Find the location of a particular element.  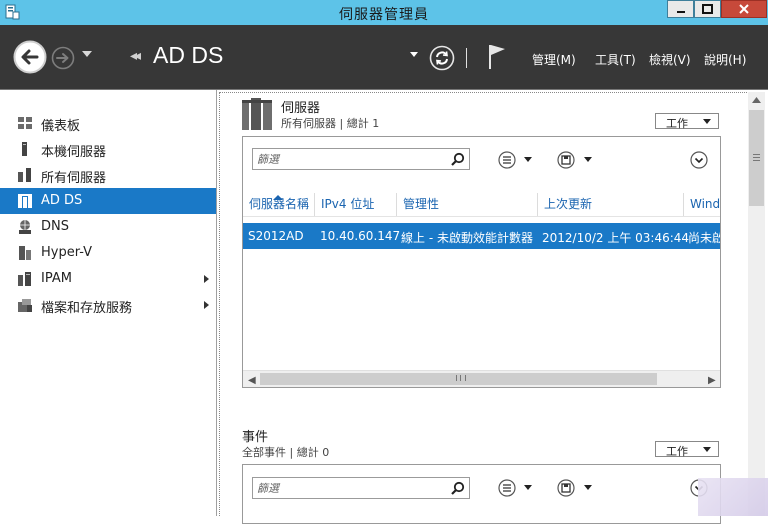

servers-tasks-button: 工作 is located at coordinates (687, 121).